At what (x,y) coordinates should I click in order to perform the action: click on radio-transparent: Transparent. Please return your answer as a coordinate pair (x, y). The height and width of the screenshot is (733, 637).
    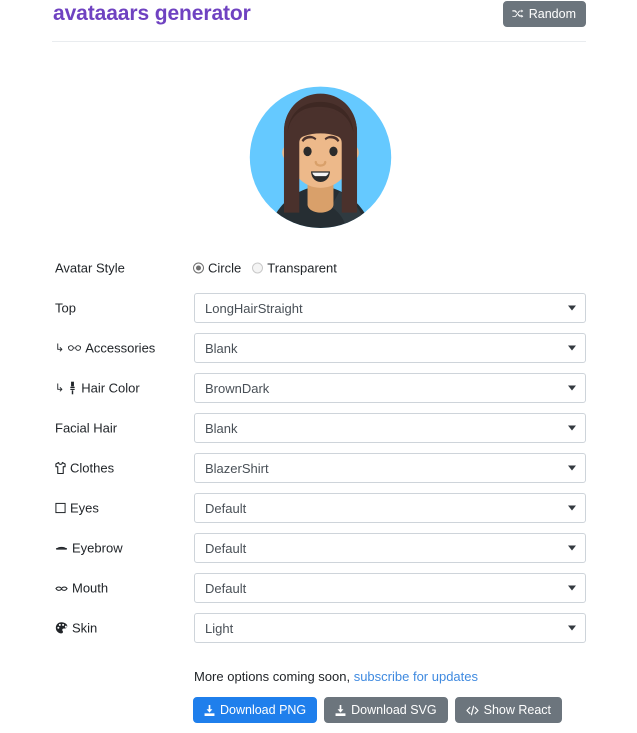
    Looking at the image, I should click on (294, 268).